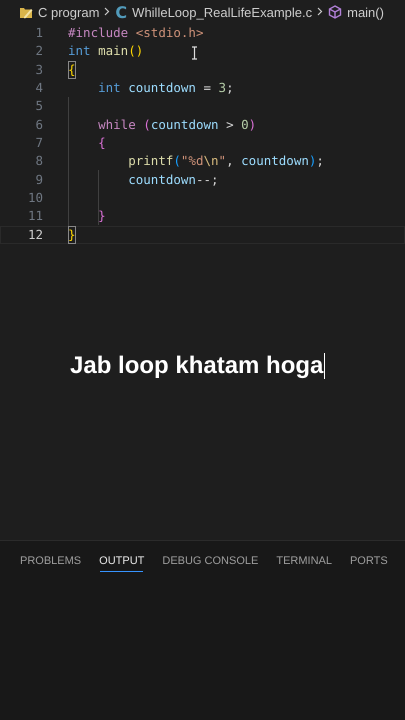  I want to click on breadcrumb-item: main(), so click(365, 12).